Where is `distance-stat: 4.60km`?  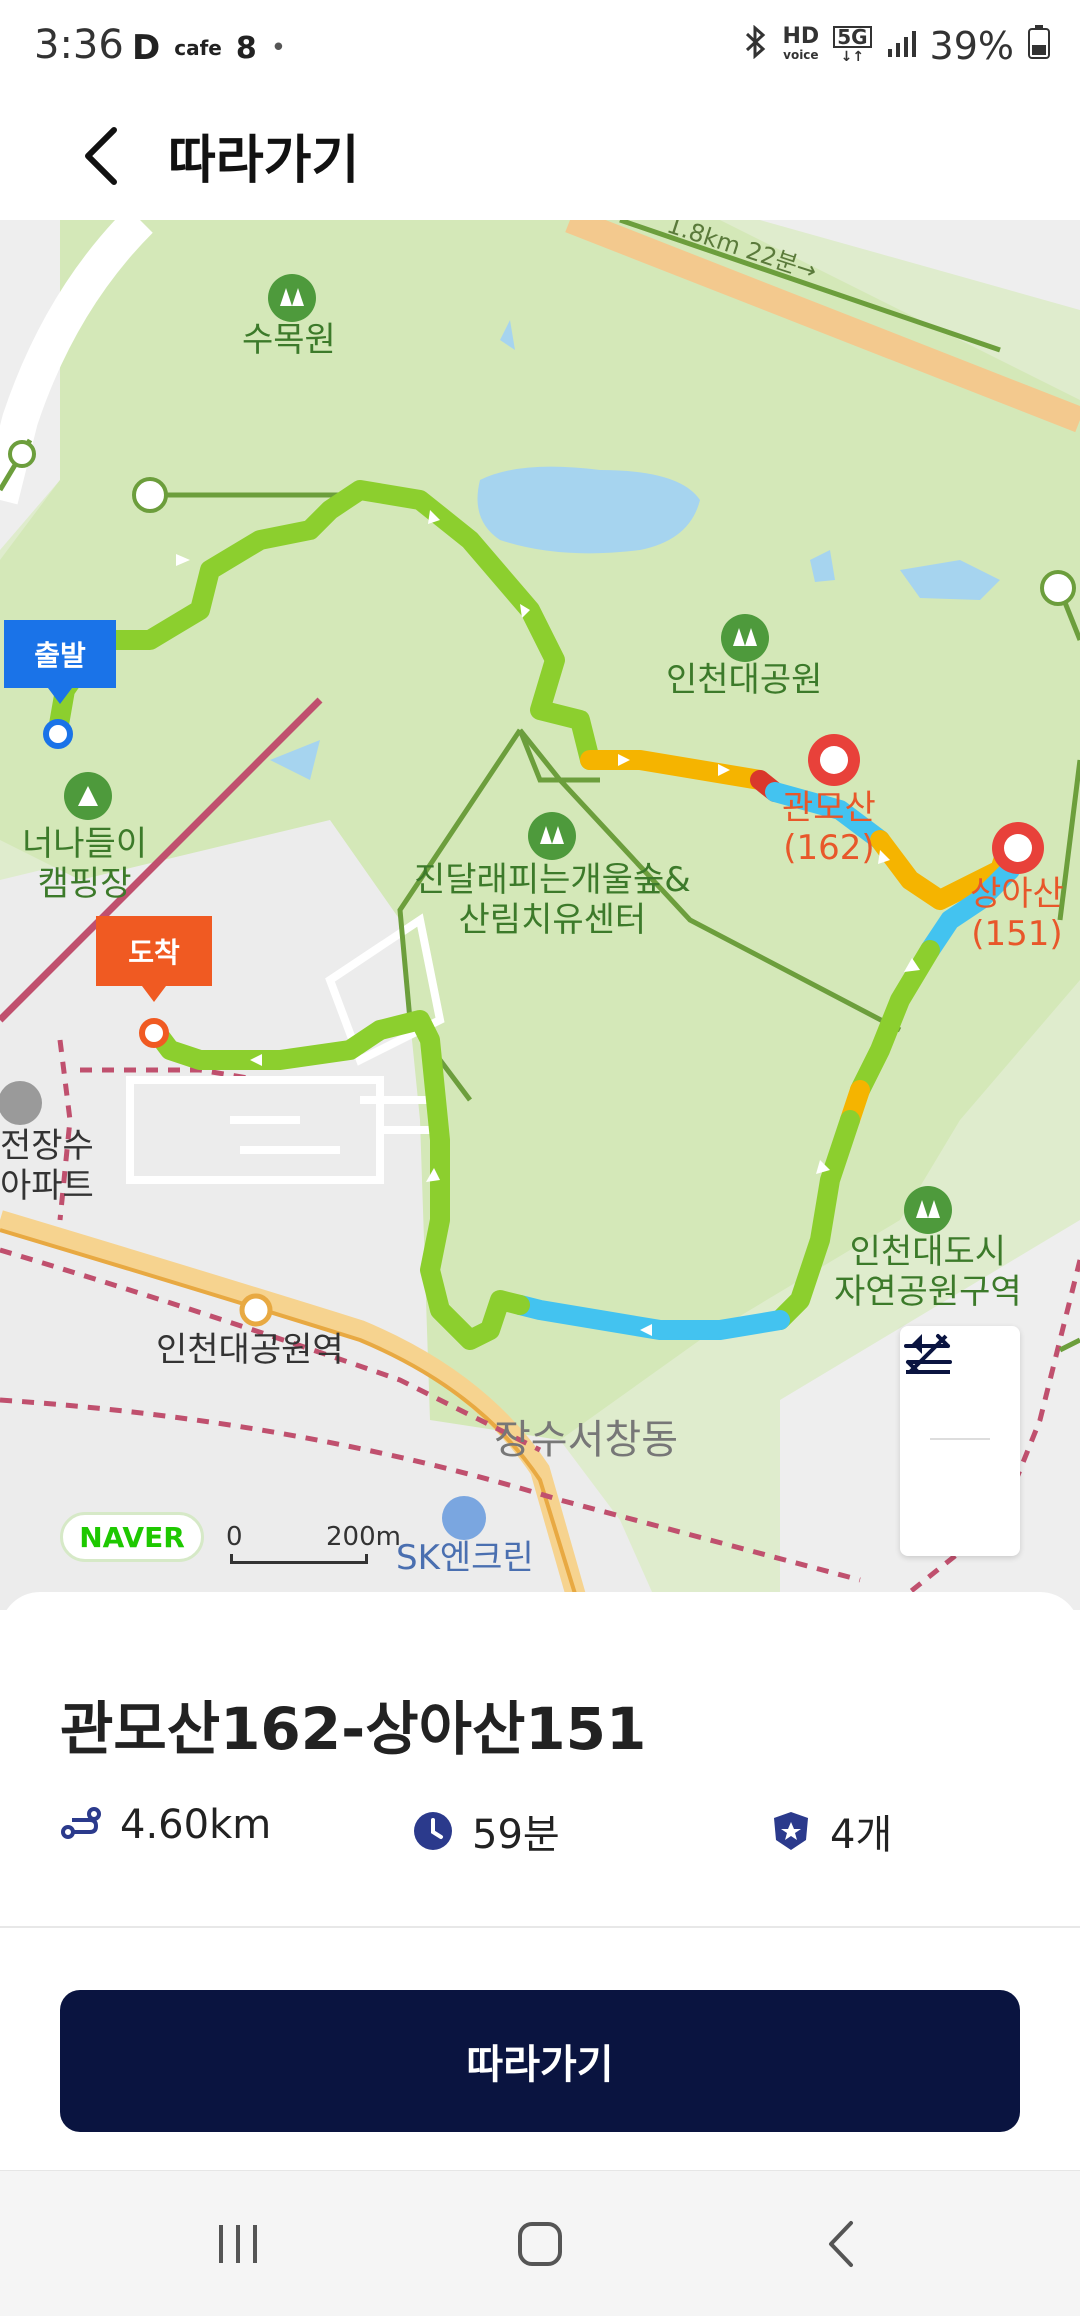
distance-stat: 4.60km is located at coordinates (165, 1825).